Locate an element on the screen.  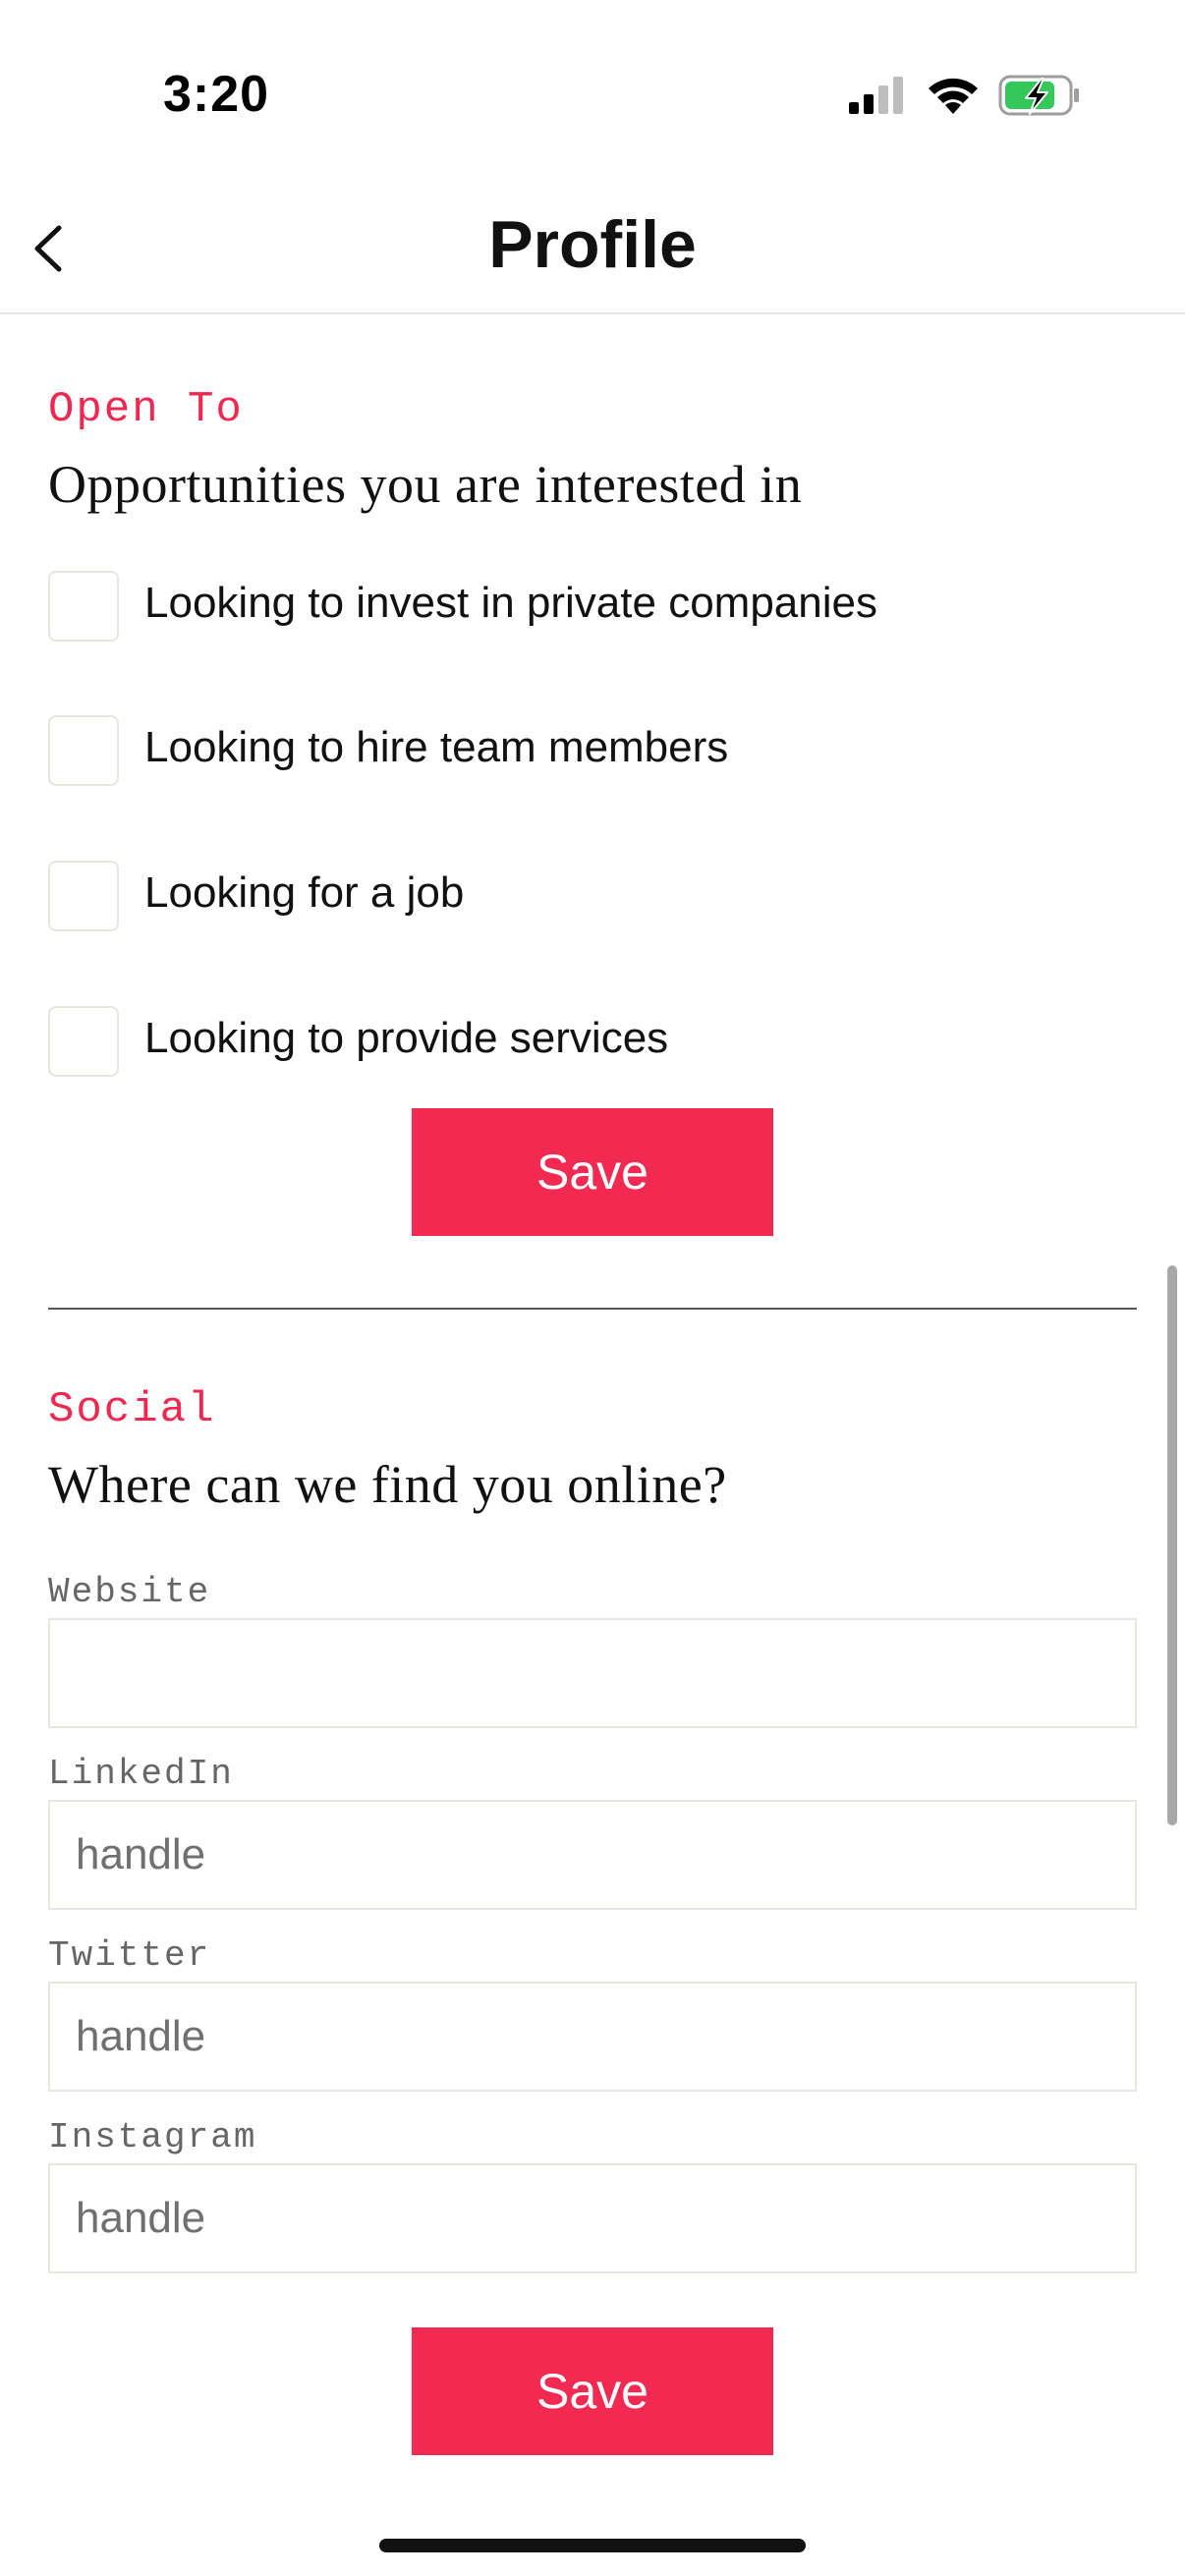
option-label: Looking to provide services is located at coordinates (407, 1038).